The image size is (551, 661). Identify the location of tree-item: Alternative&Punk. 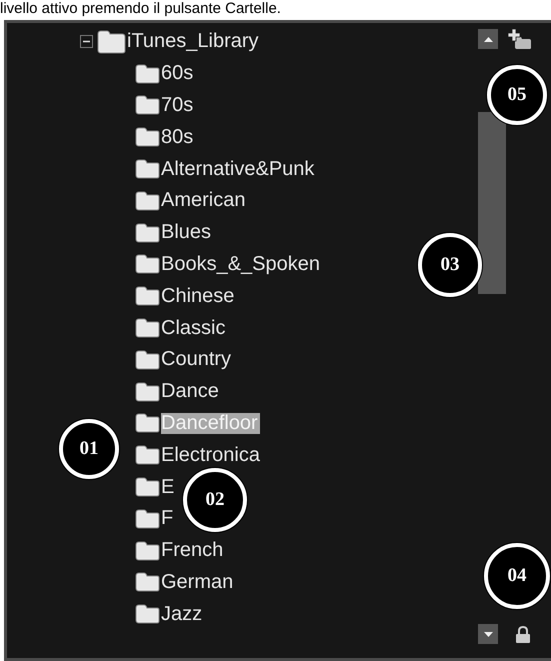
(238, 169).